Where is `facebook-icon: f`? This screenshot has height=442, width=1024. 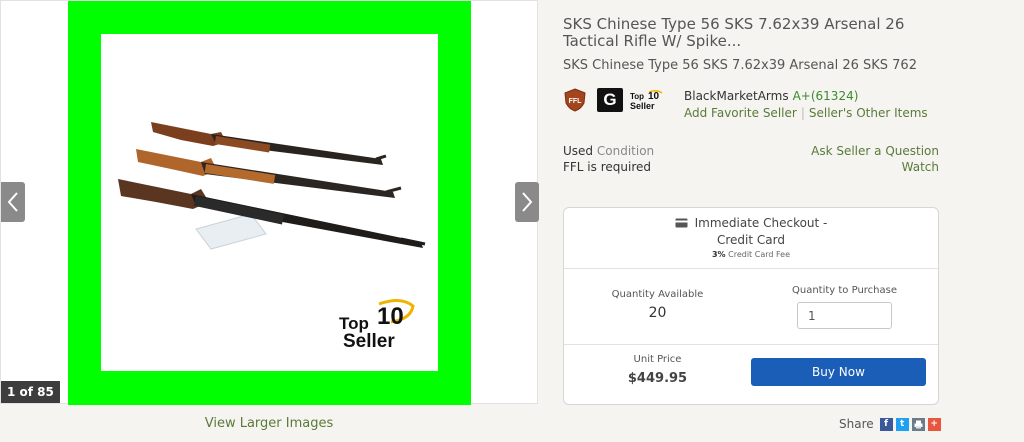 facebook-icon: f is located at coordinates (886, 424).